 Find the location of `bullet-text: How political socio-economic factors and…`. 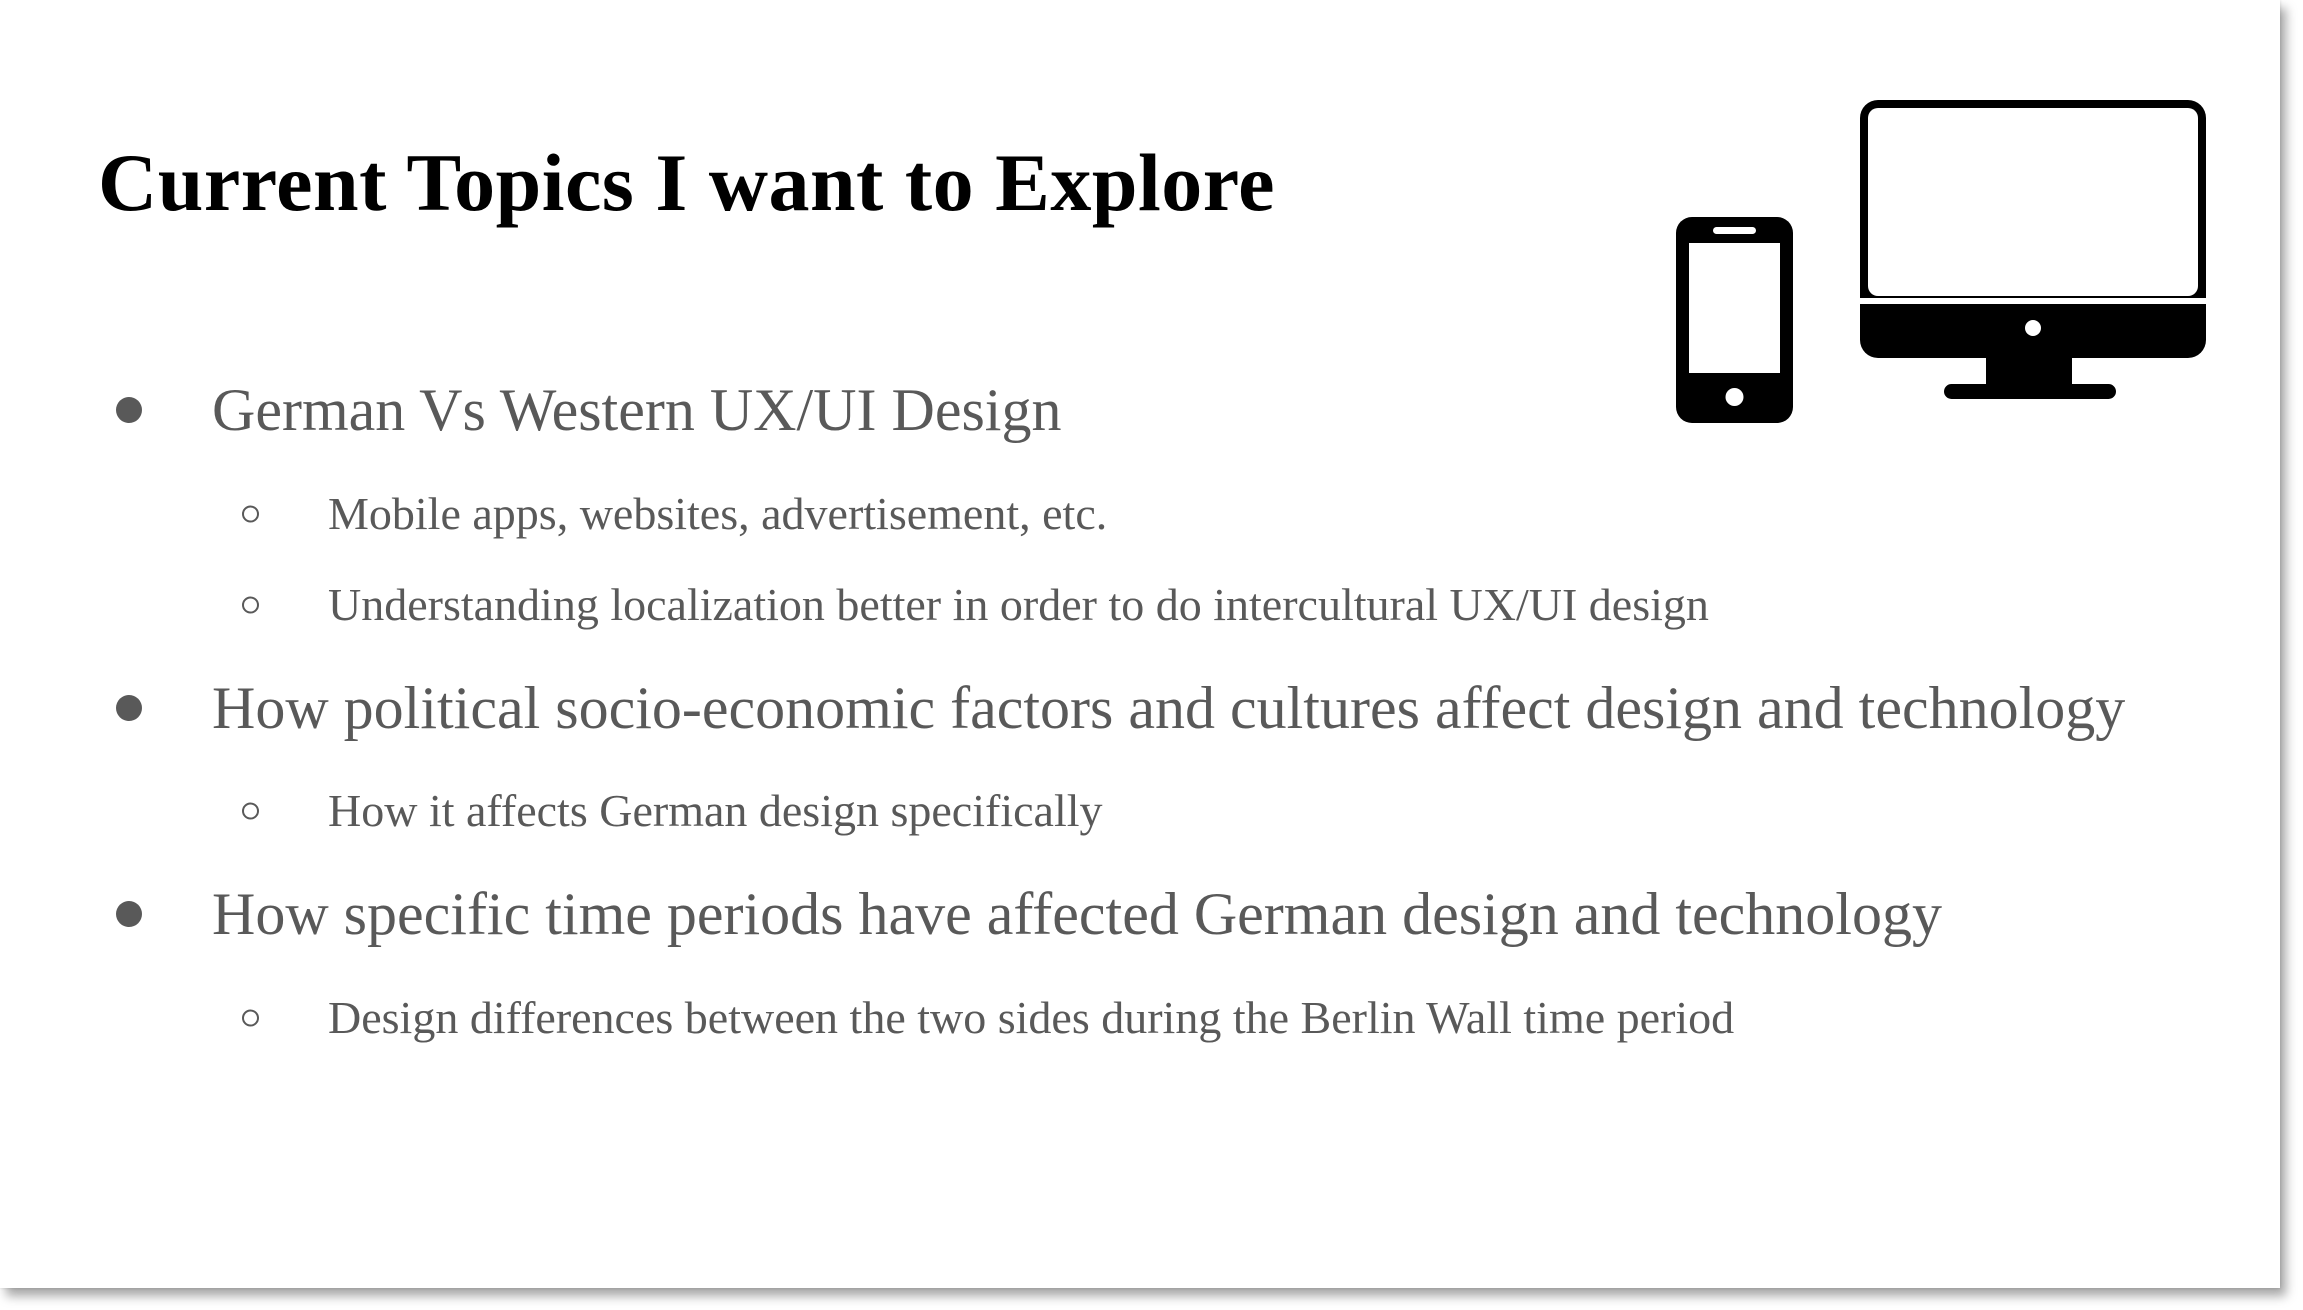

bullet-text: How political socio-economic factors and… is located at coordinates (1169, 708).